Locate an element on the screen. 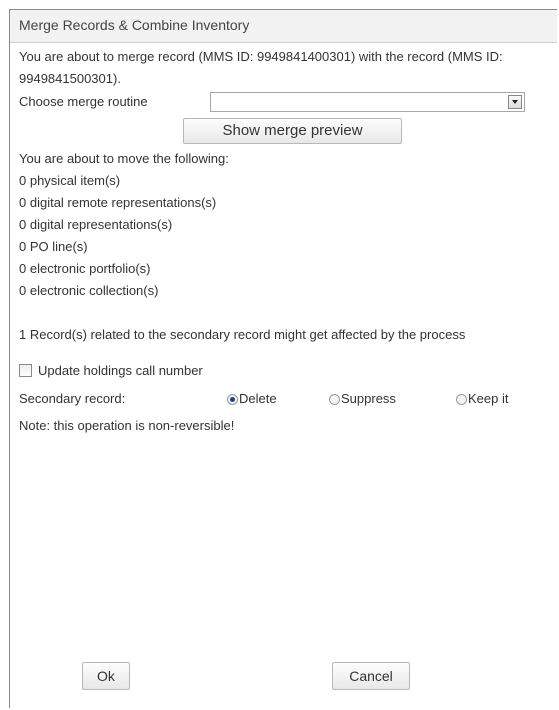 The image size is (559, 710). radio-delete is located at coordinates (232, 399).